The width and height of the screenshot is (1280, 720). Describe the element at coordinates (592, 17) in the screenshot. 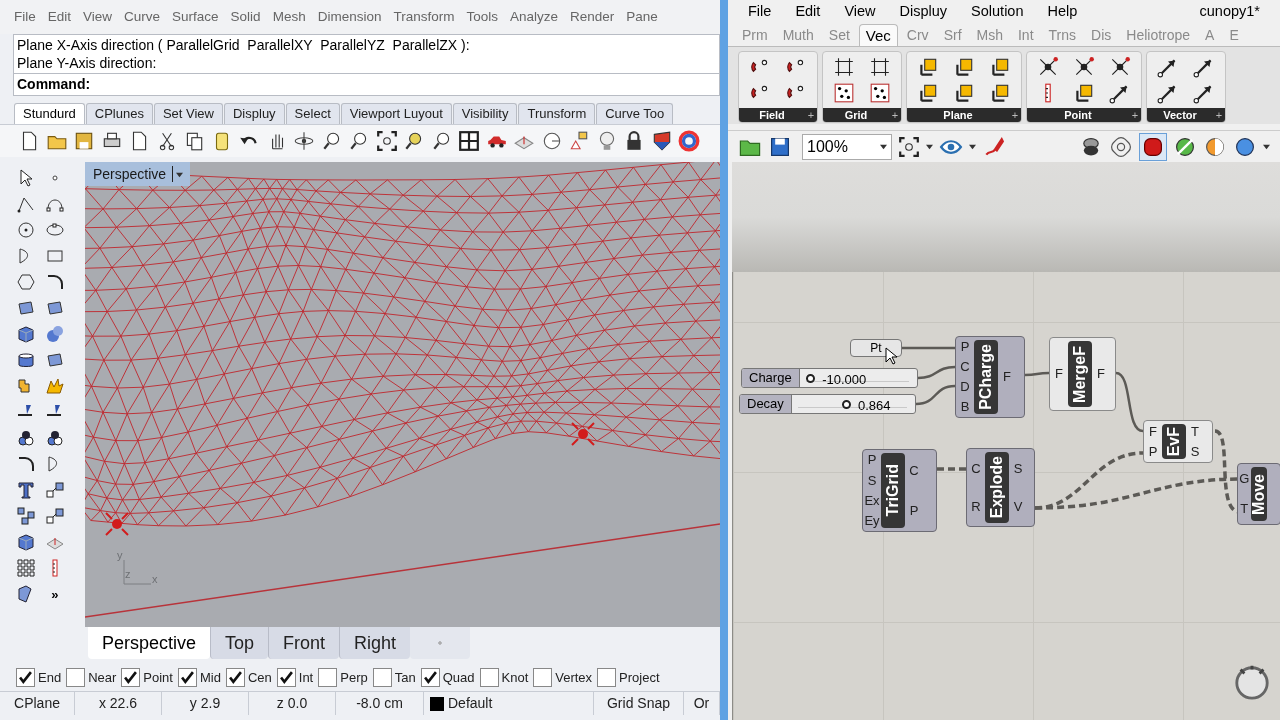

I see `menu-item: Render` at that location.